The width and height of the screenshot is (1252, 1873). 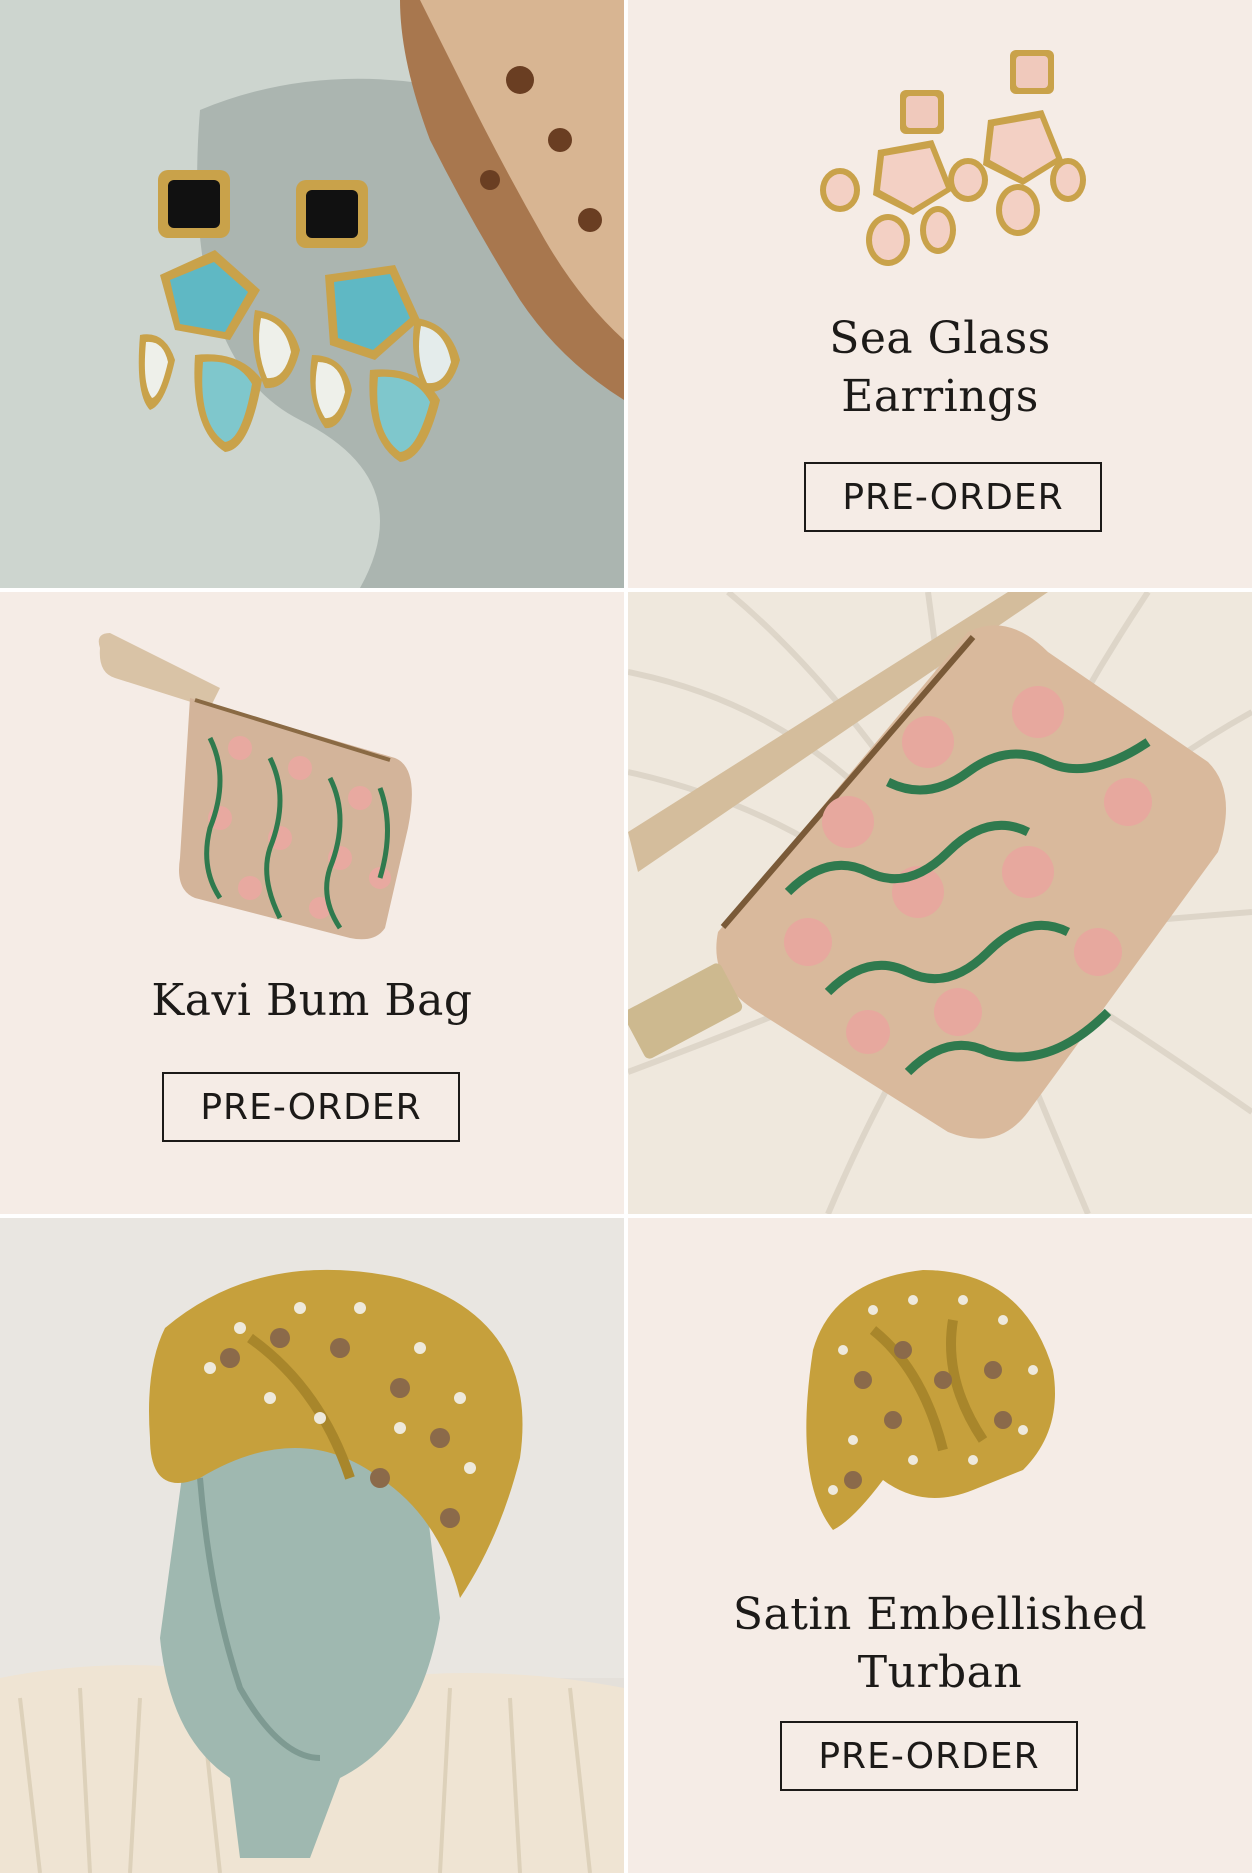 What do you see at coordinates (940, 1614) in the screenshot?
I see `product-title-line: Satin Embellished` at bounding box center [940, 1614].